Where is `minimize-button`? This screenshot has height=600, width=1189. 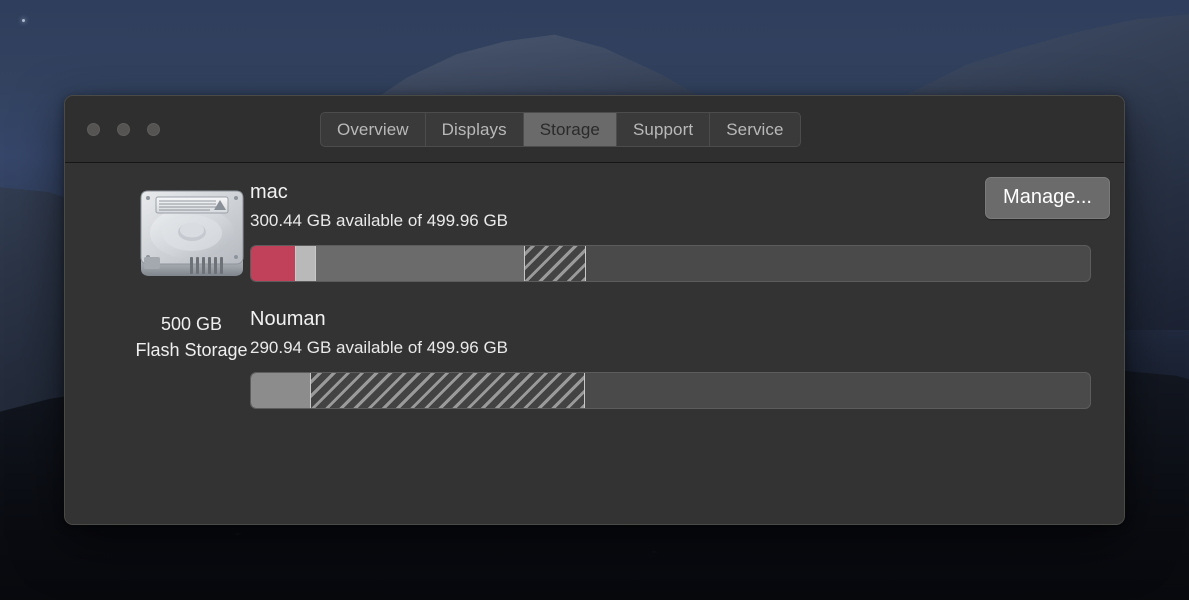 minimize-button is located at coordinates (123, 129).